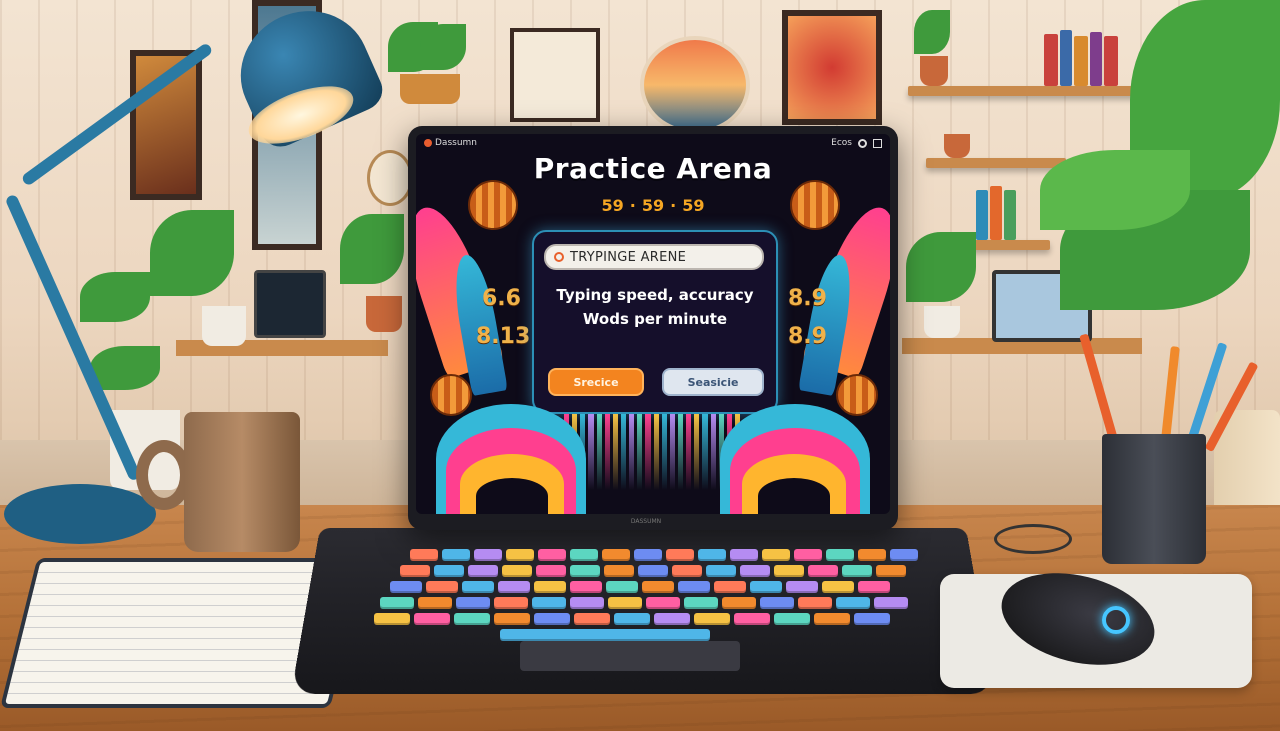  I want to click on shelf-middle, so click(996, 163).